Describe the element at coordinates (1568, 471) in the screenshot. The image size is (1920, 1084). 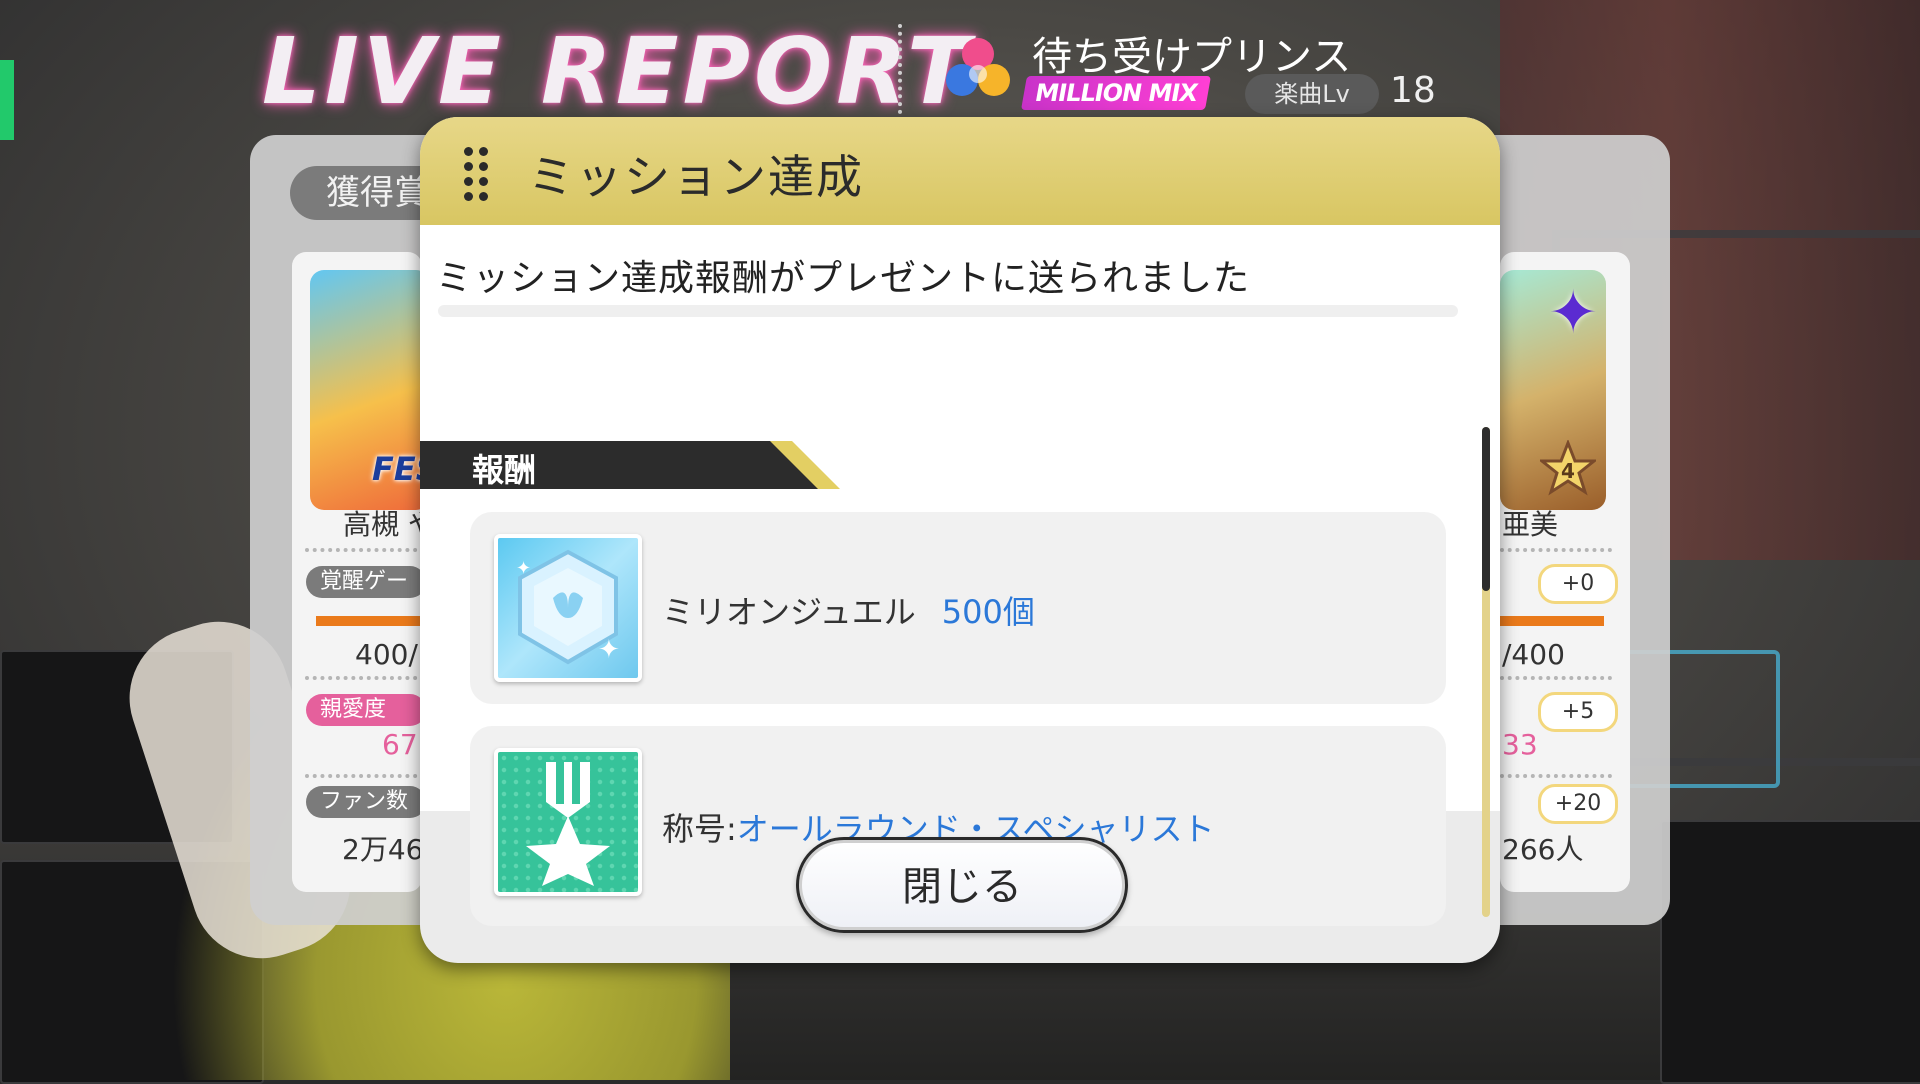
I see `svg-text: 4` at that location.